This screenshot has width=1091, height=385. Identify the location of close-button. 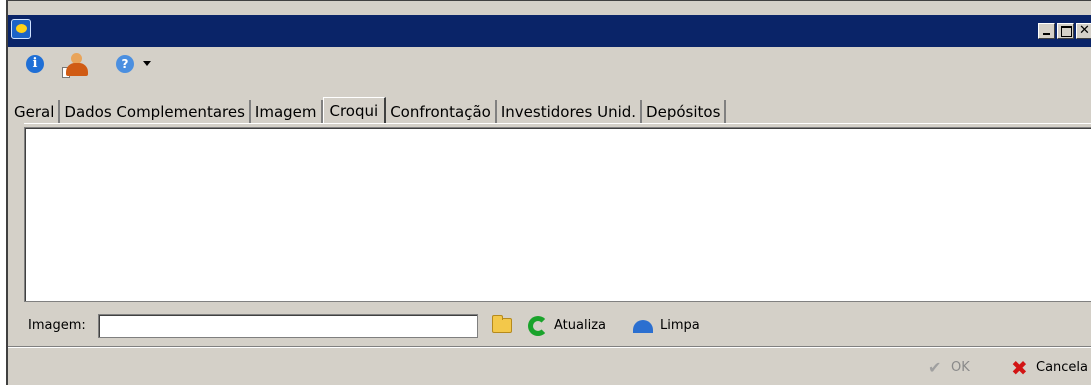
(1083, 31).